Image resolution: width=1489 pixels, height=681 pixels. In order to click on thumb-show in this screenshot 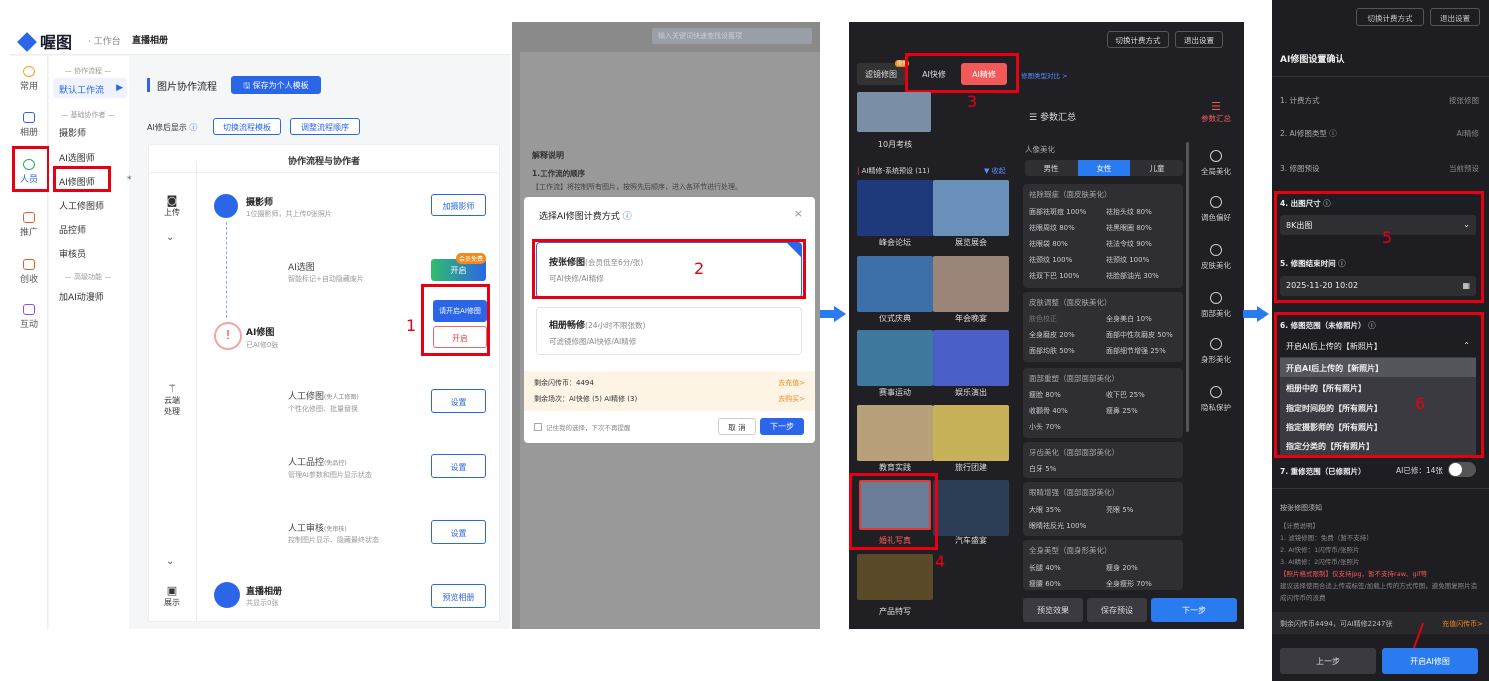, I will do `click(971, 358)`.